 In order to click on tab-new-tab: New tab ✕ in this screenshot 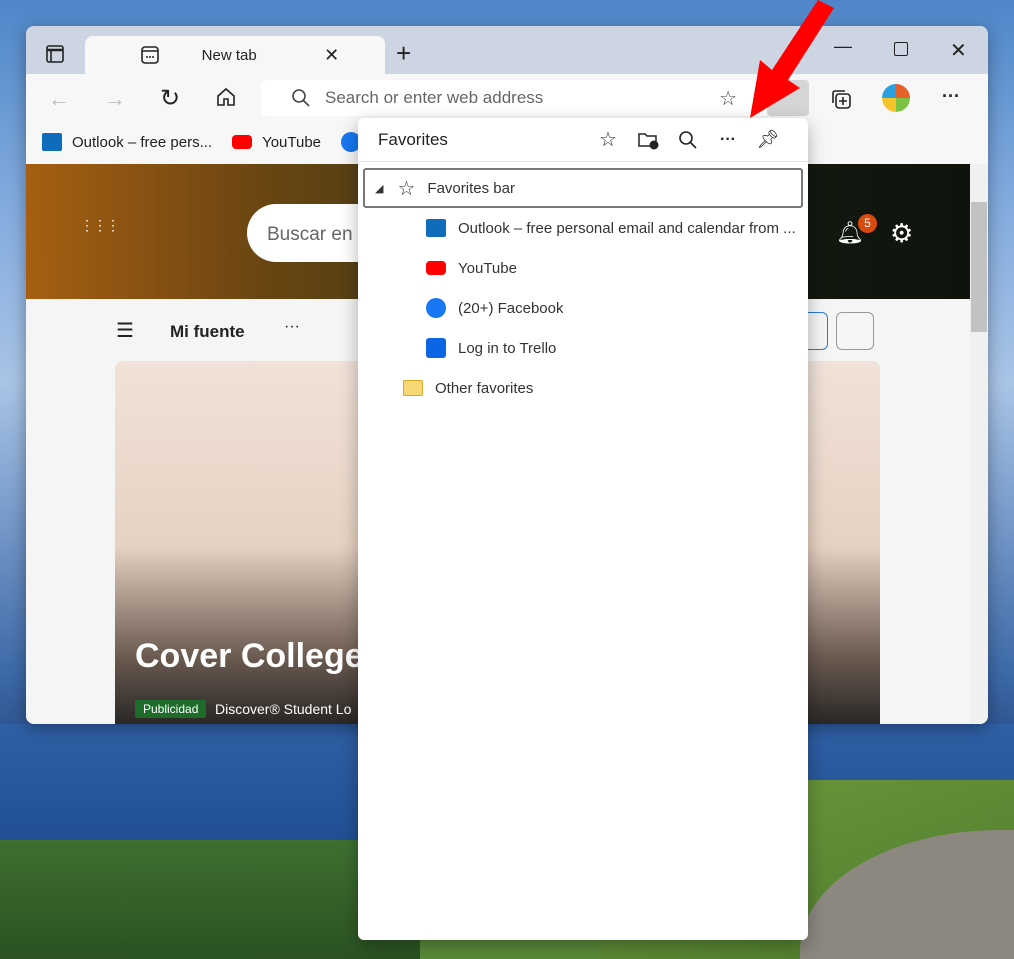, I will do `click(235, 55)`.